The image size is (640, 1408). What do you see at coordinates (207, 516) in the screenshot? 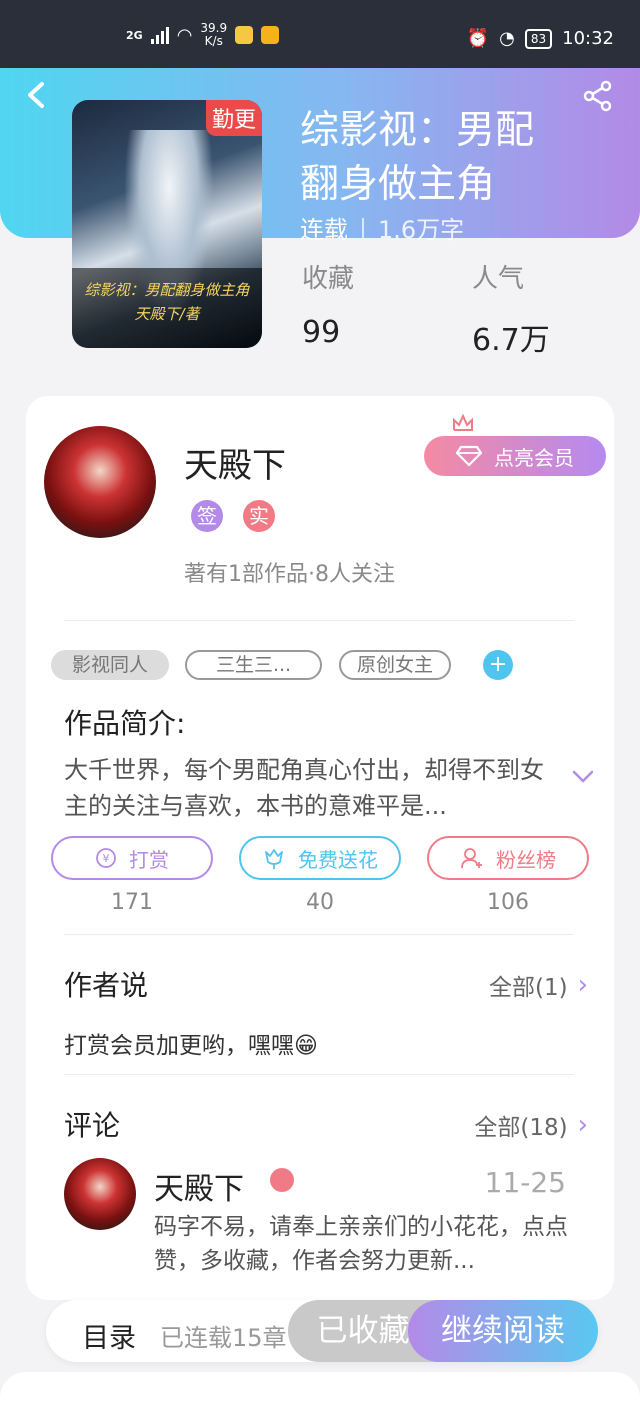
I see `signed-badge: 签` at bounding box center [207, 516].